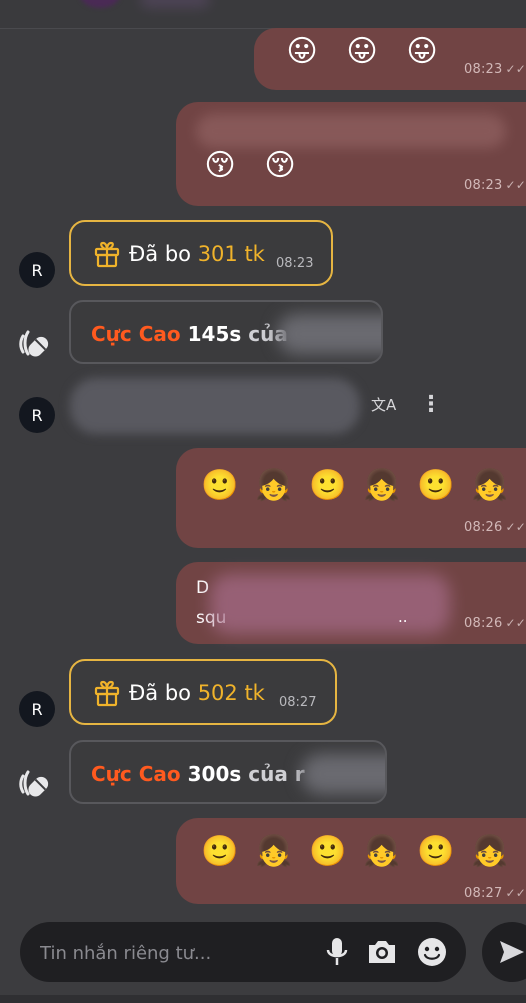 The image size is (526, 1003). What do you see at coordinates (263, 14) in the screenshot?
I see `top-strip` at bounding box center [263, 14].